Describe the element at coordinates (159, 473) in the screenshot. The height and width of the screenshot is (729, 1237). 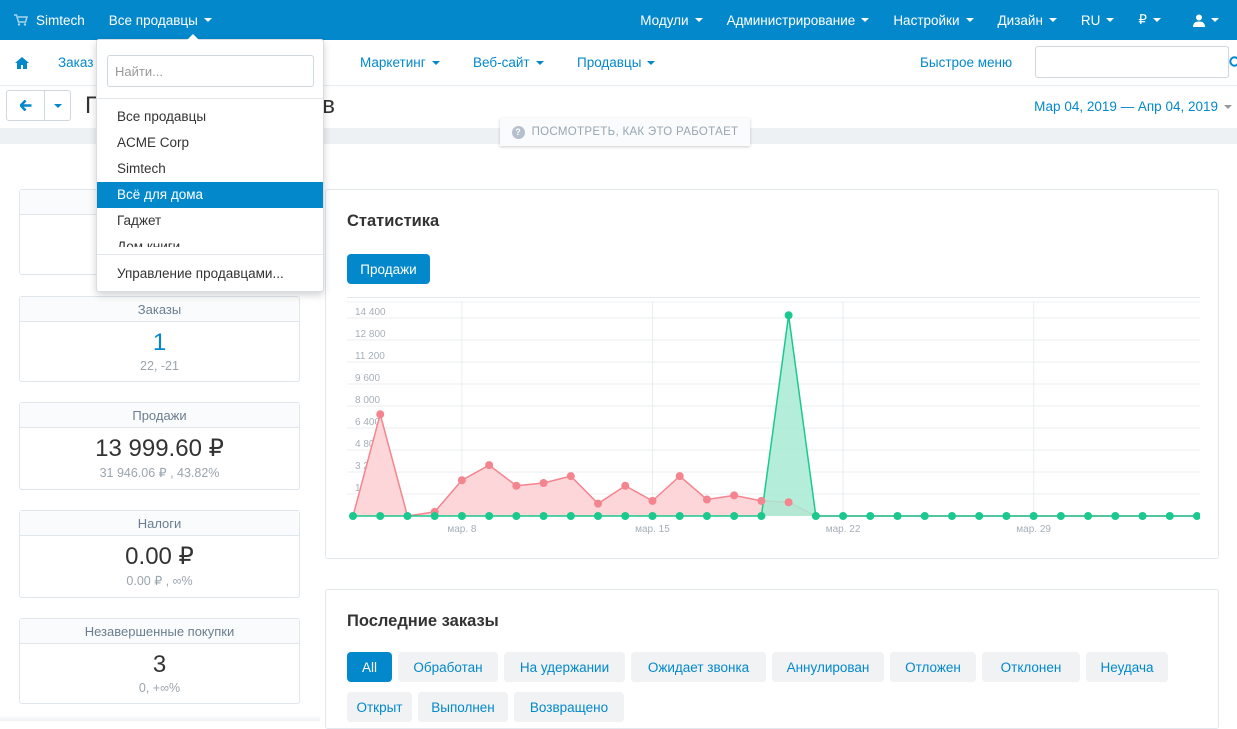
I see `stat-card-comparison: 31 946.06 ₽ , 43.82%` at that location.